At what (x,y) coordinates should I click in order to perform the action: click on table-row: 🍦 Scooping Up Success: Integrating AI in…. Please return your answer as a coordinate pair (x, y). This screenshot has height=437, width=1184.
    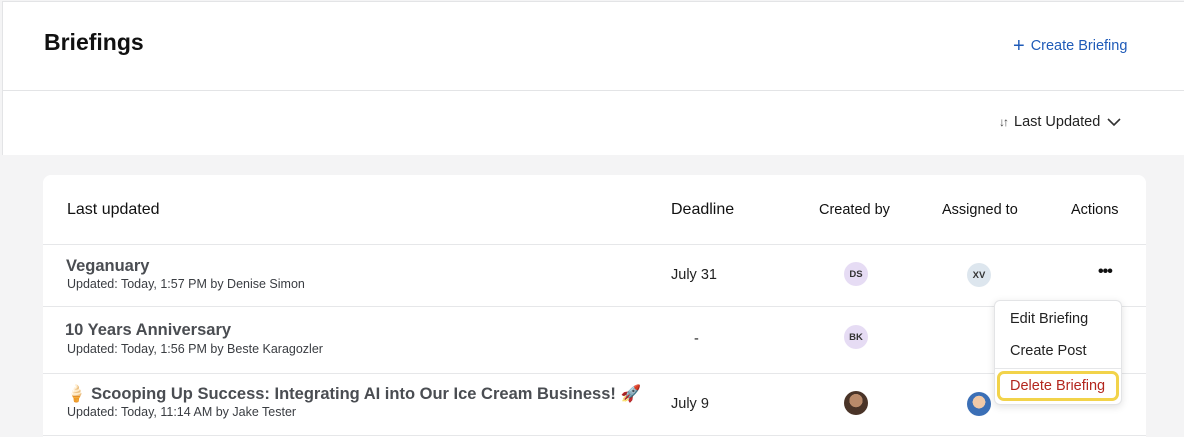
    Looking at the image, I should click on (594, 405).